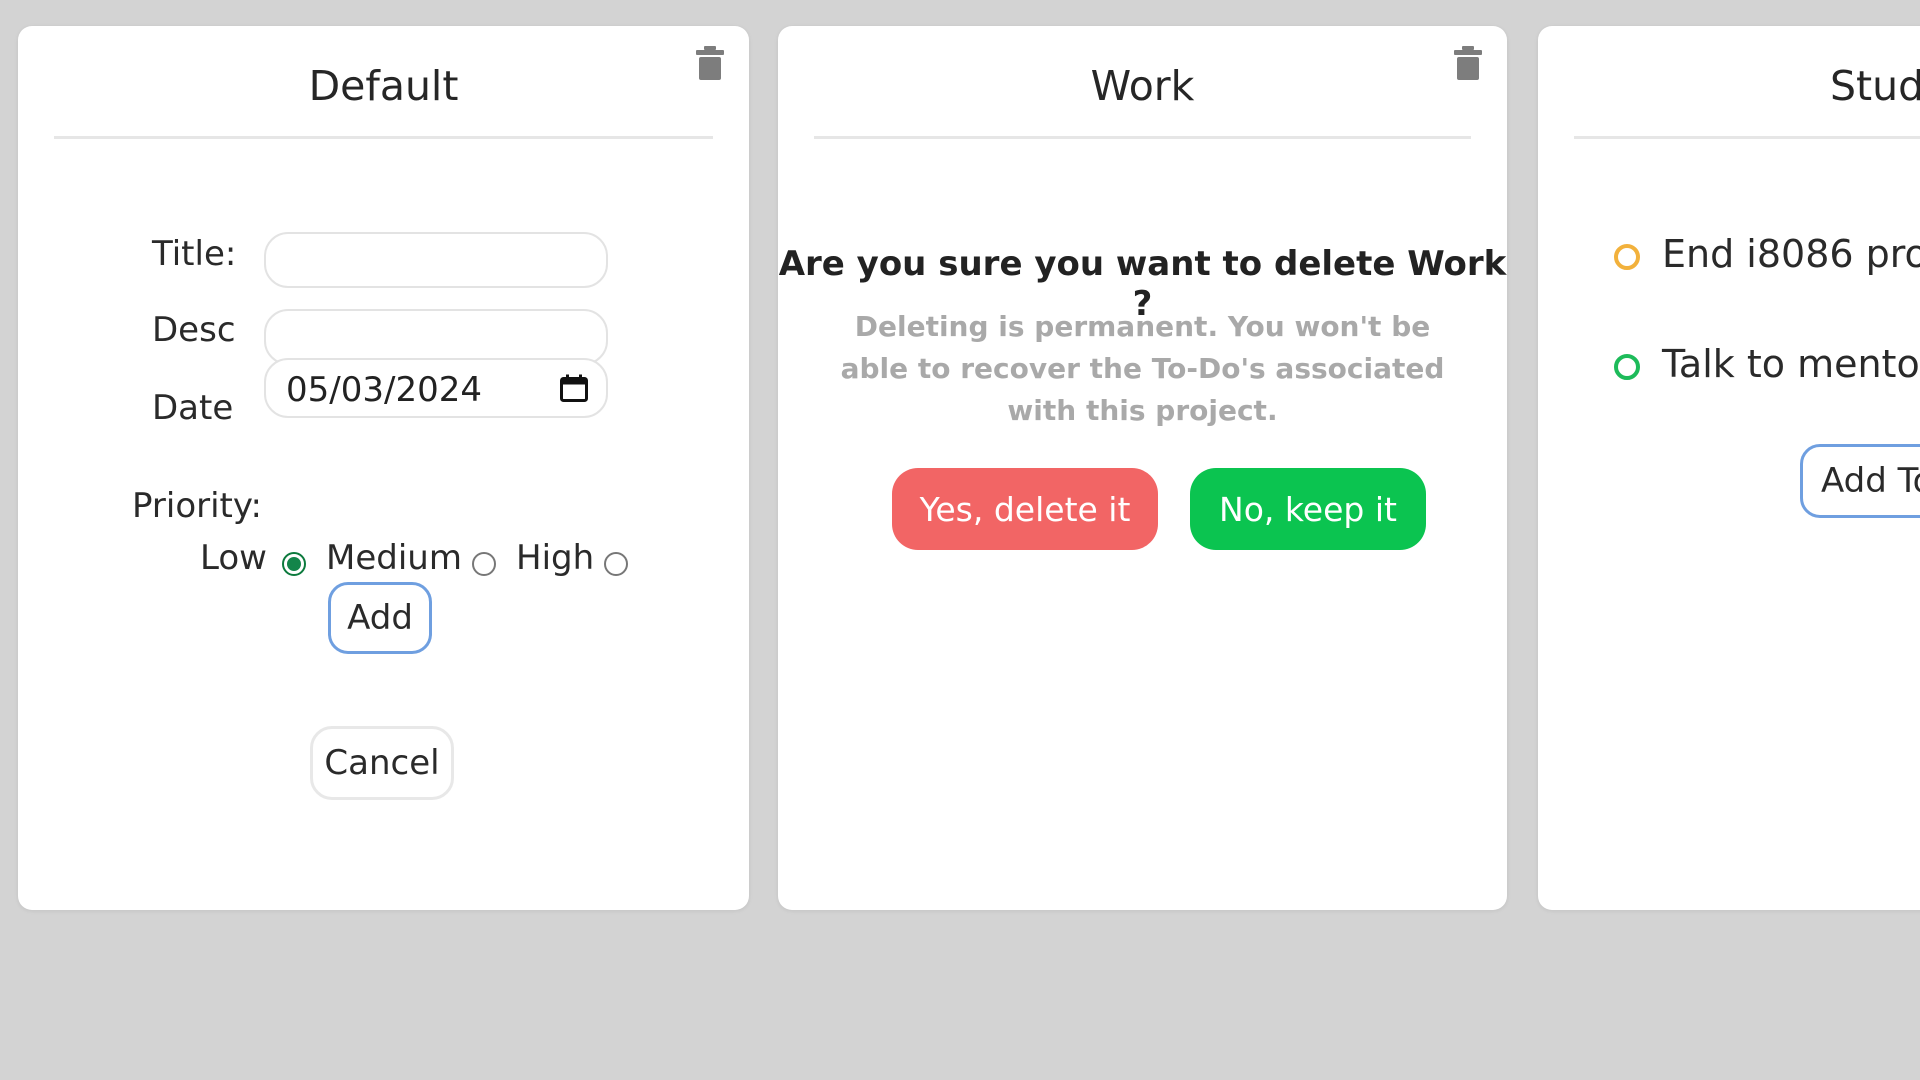 This screenshot has width=1920, height=1080. What do you see at coordinates (380, 618) in the screenshot?
I see `add-button: Add` at bounding box center [380, 618].